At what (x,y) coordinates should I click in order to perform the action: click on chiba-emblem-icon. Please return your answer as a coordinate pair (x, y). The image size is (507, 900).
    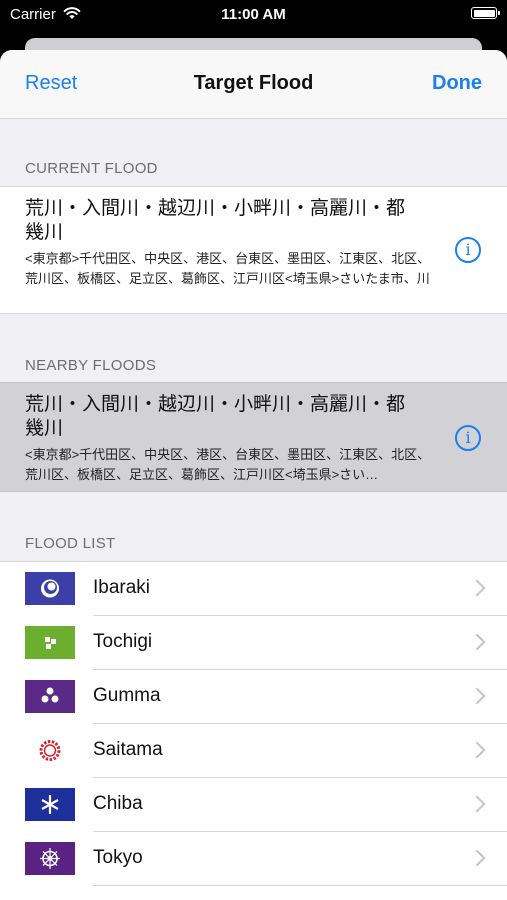
    Looking at the image, I should click on (50, 804).